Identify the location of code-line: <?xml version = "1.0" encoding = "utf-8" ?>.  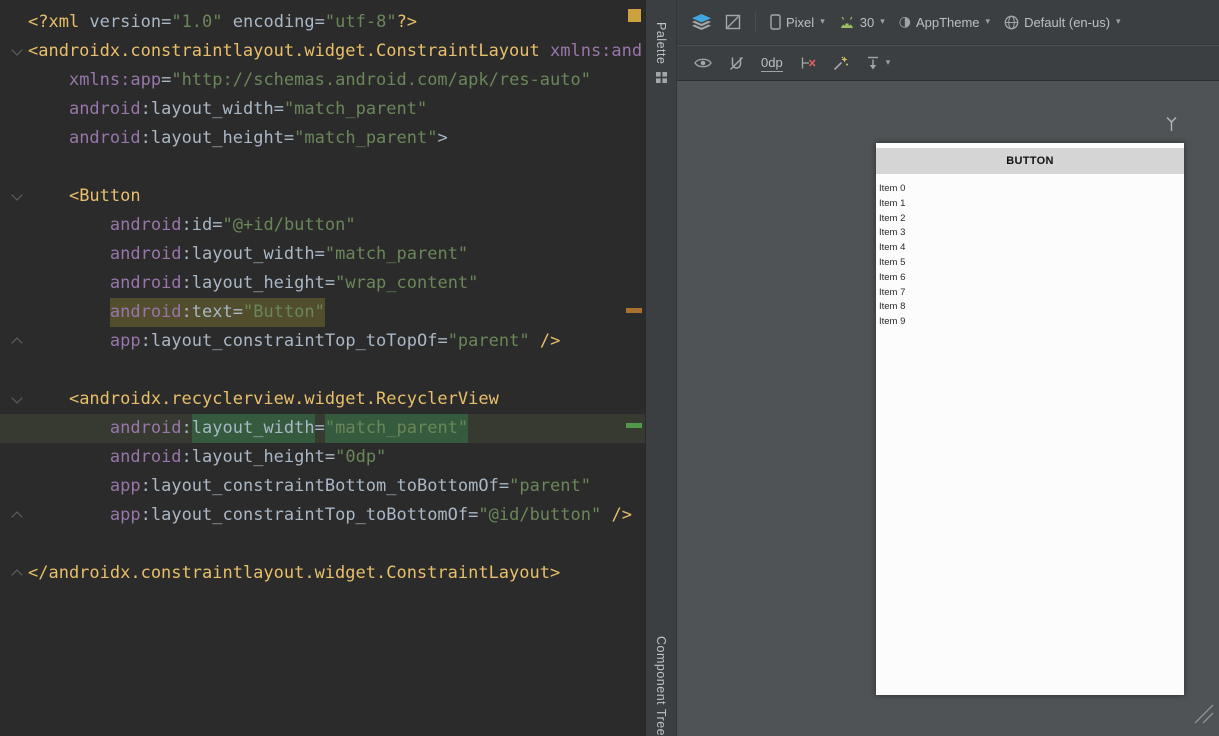
(322, 22).